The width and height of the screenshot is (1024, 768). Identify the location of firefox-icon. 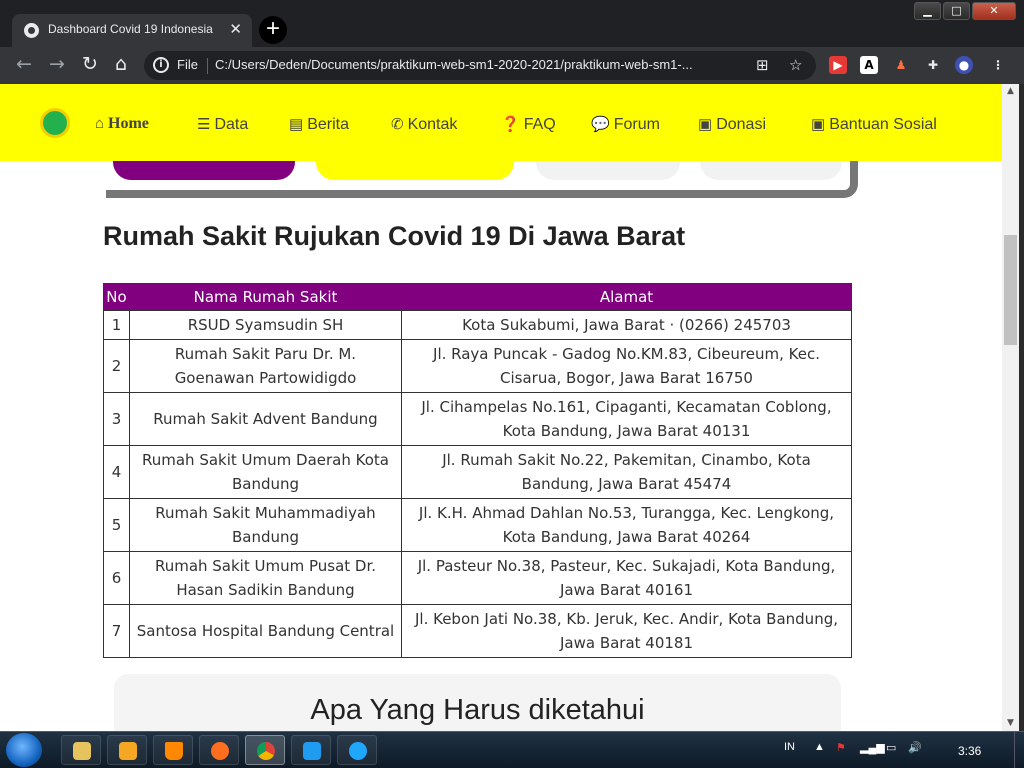
(220, 751).